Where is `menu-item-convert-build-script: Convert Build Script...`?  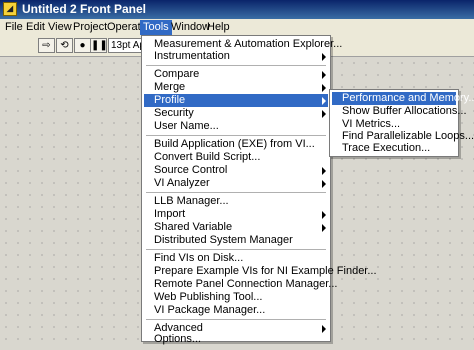
menu-item-convert-build-script: Convert Build Script... is located at coordinates (236, 157).